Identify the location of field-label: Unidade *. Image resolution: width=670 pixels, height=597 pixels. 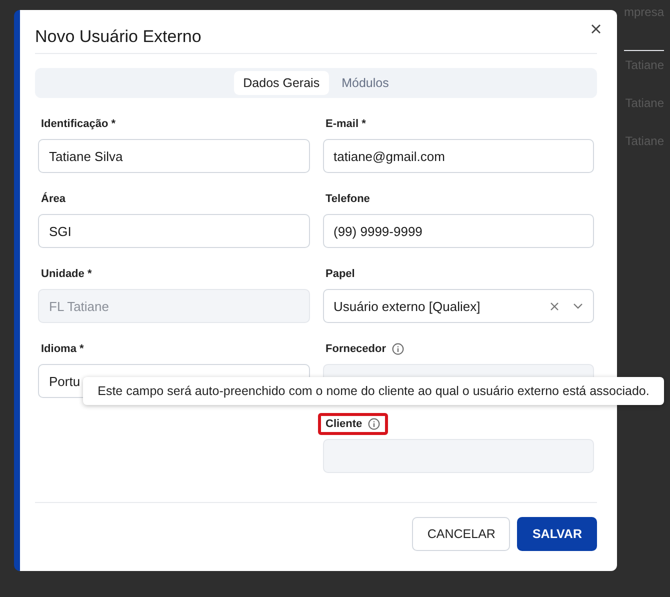
(66, 274).